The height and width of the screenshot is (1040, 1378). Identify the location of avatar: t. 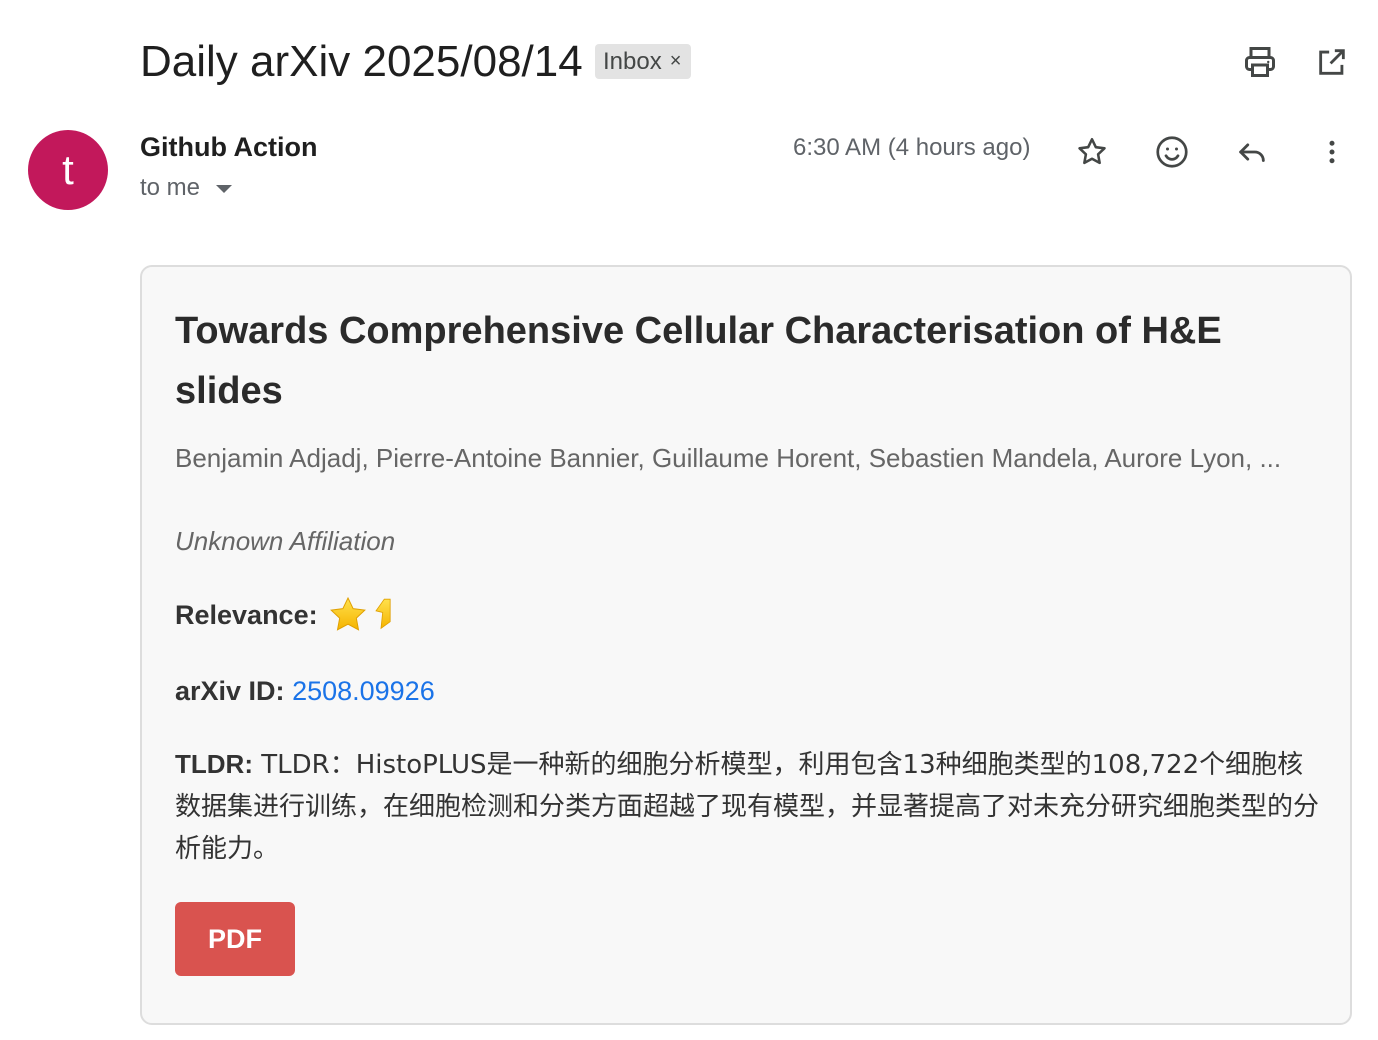
(68, 170).